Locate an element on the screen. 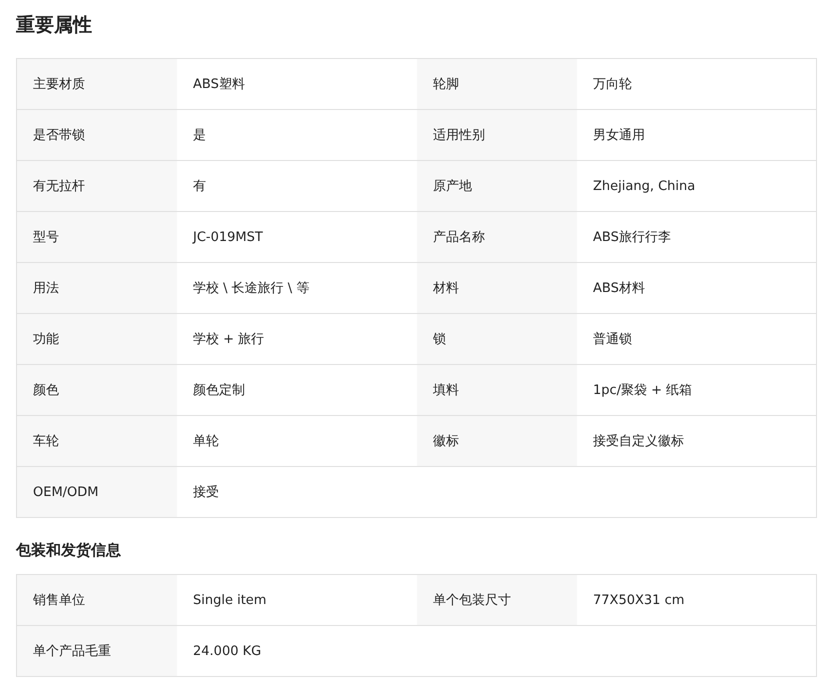 The height and width of the screenshot is (690, 830). attribute-label-cell: 锁 is located at coordinates (497, 339).